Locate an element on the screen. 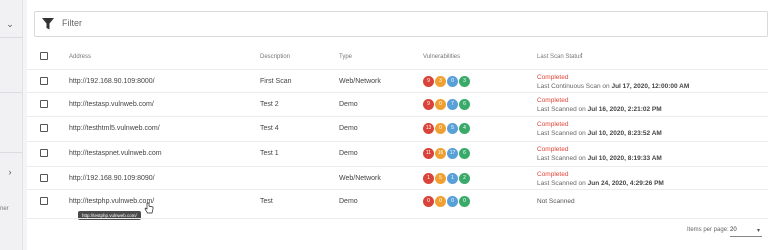 This screenshot has height=250, width=768. low-count-badge: 0 is located at coordinates (464, 201).